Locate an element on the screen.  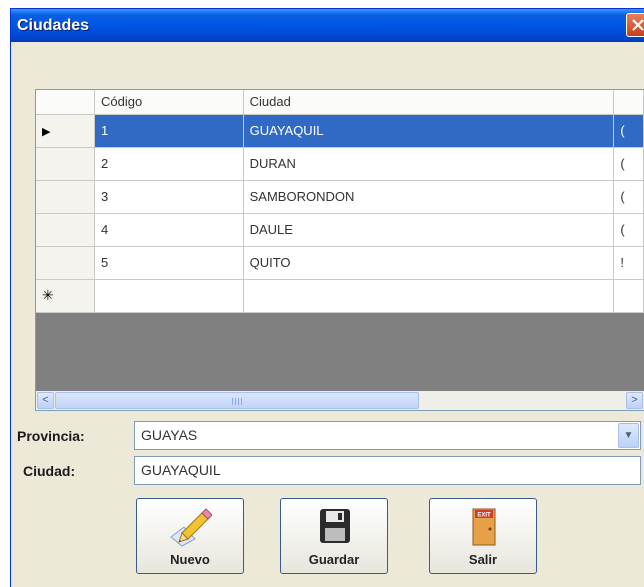
scroll-left-icon: < is located at coordinates (45, 400).